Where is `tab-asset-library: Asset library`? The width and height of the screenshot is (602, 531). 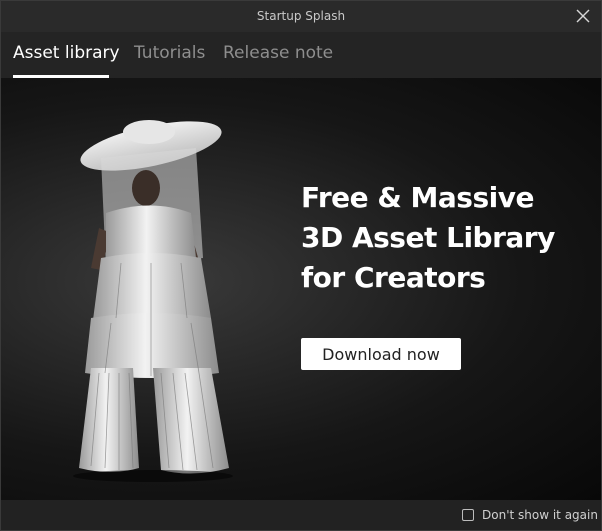 tab-asset-library: Asset library is located at coordinates (66, 53).